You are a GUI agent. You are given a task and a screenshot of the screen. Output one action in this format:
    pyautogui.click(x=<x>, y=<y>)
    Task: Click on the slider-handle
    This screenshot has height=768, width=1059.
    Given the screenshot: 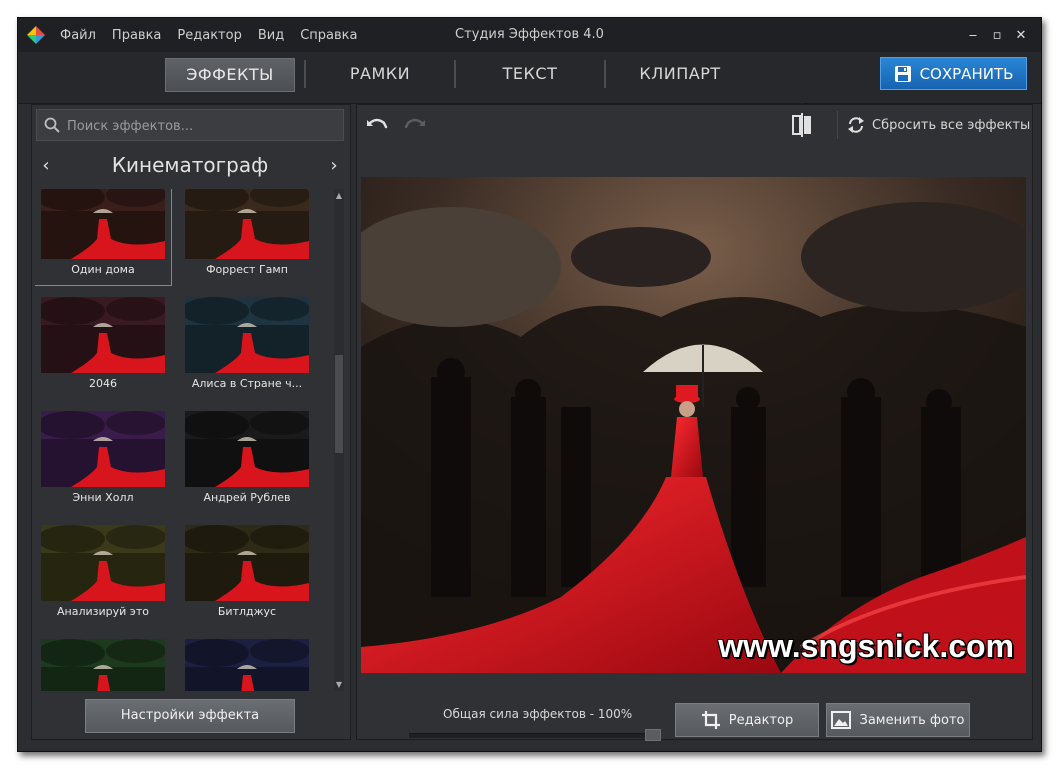 What is the action you would take?
    pyautogui.click(x=653, y=735)
    